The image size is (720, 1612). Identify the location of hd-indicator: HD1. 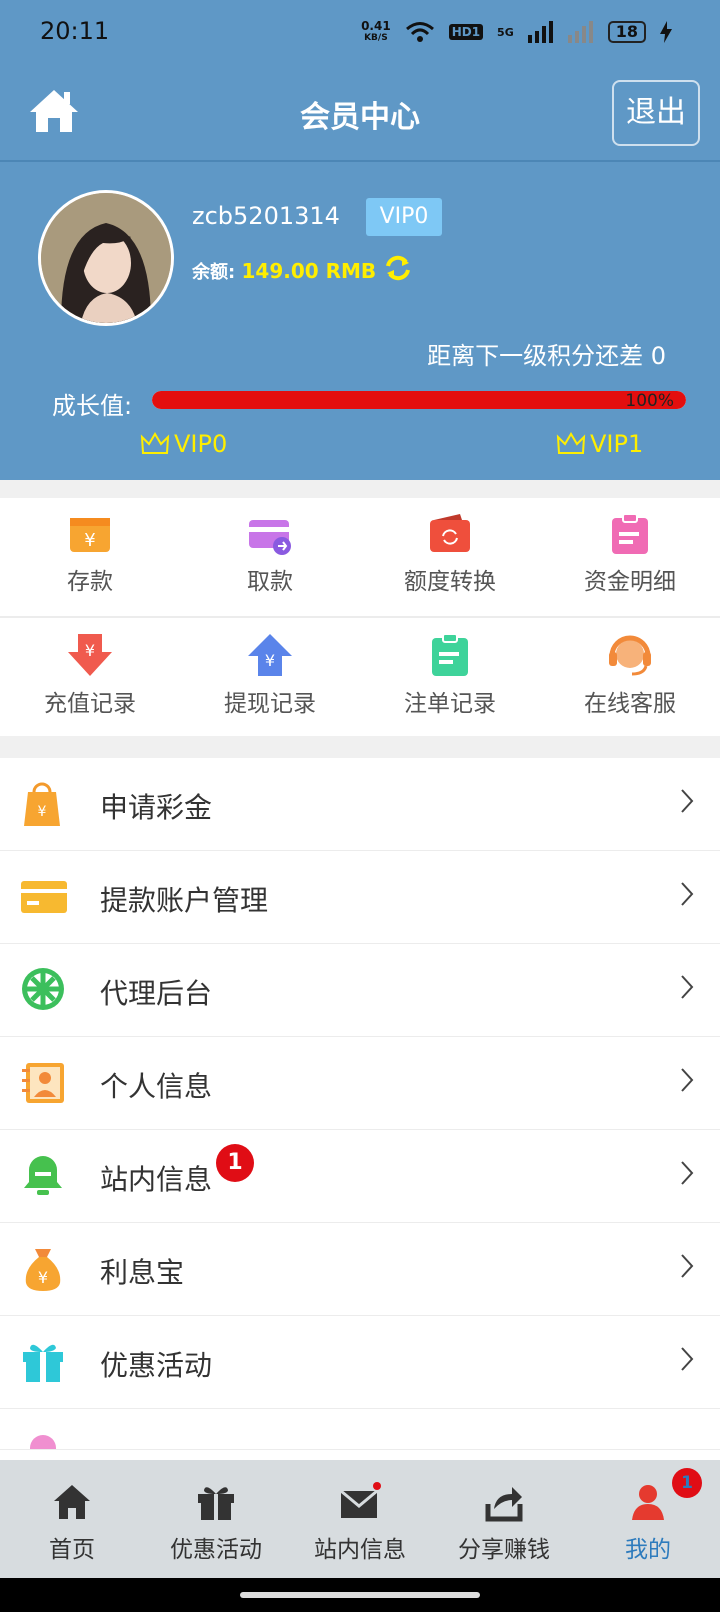
(466, 32).